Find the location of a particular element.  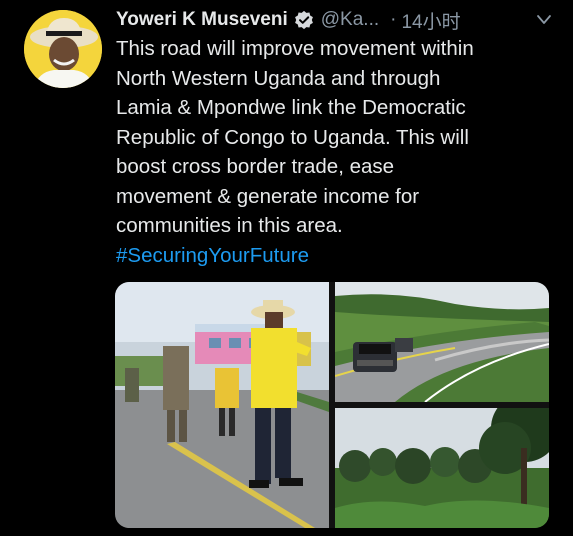

verified-badge-icon is located at coordinates (303, 20).